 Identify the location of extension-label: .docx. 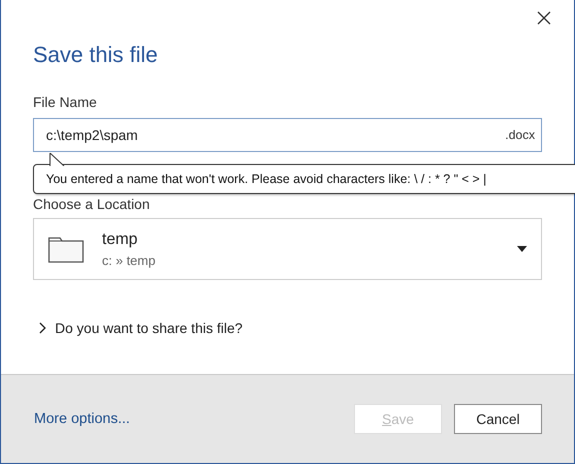
(520, 135).